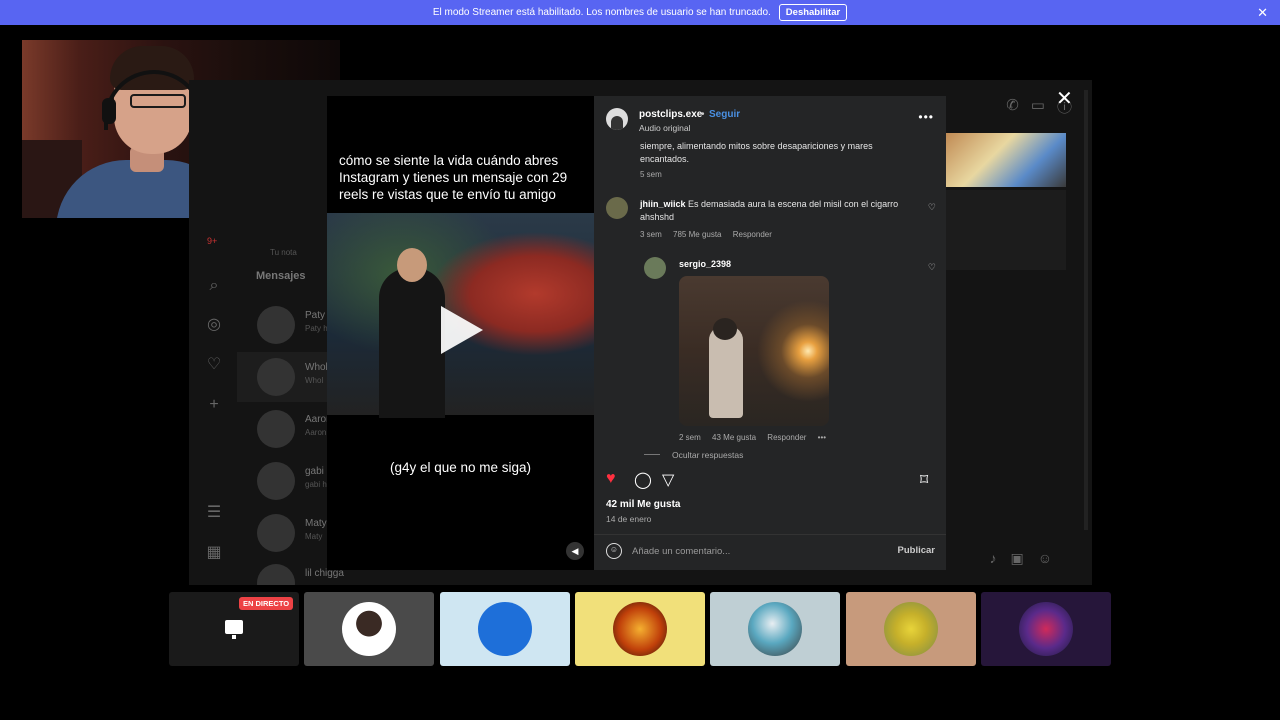  Describe the element at coordinates (1016, 558) in the screenshot. I see `image-icon: ▣` at that location.